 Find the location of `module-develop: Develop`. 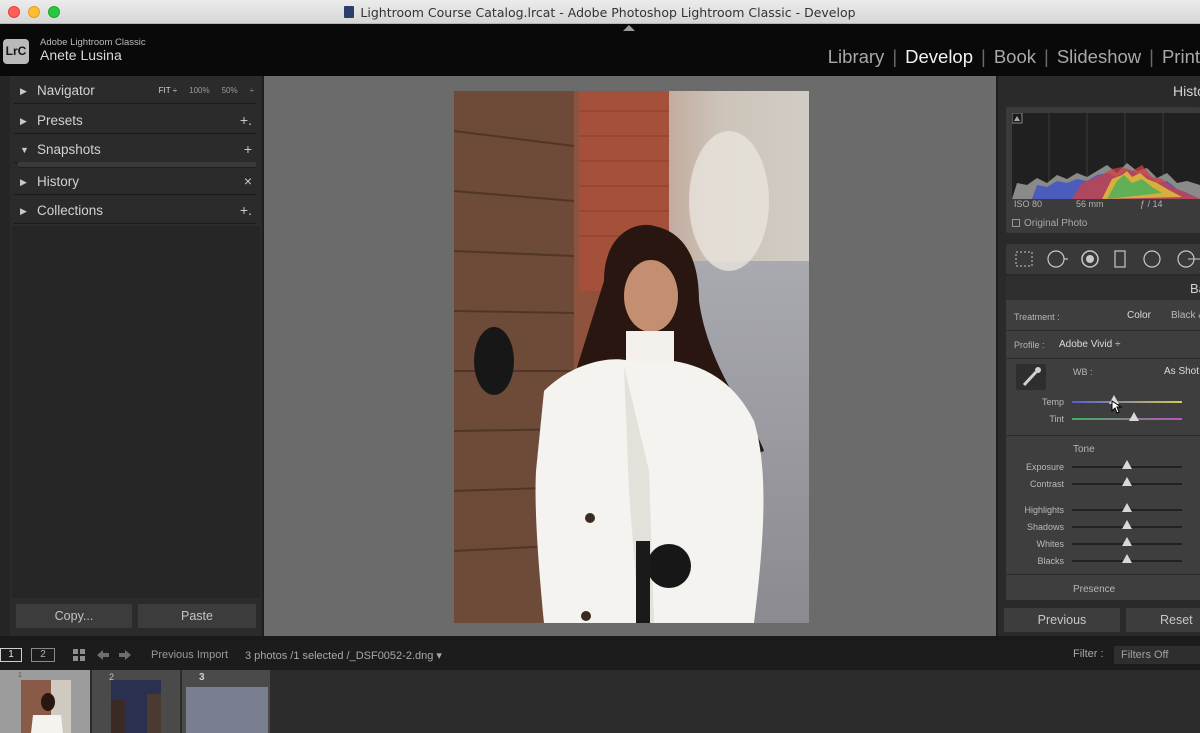

module-develop: Develop is located at coordinates (939, 57).